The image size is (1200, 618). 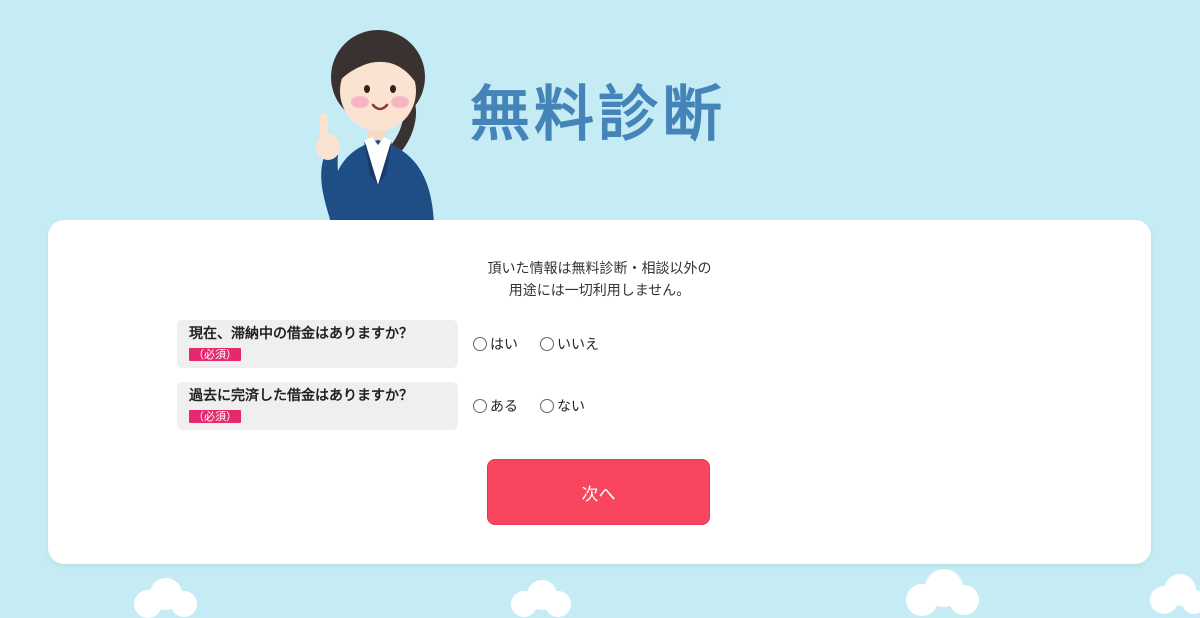 I want to click on option-no: ない, so click(x=562, y=406).